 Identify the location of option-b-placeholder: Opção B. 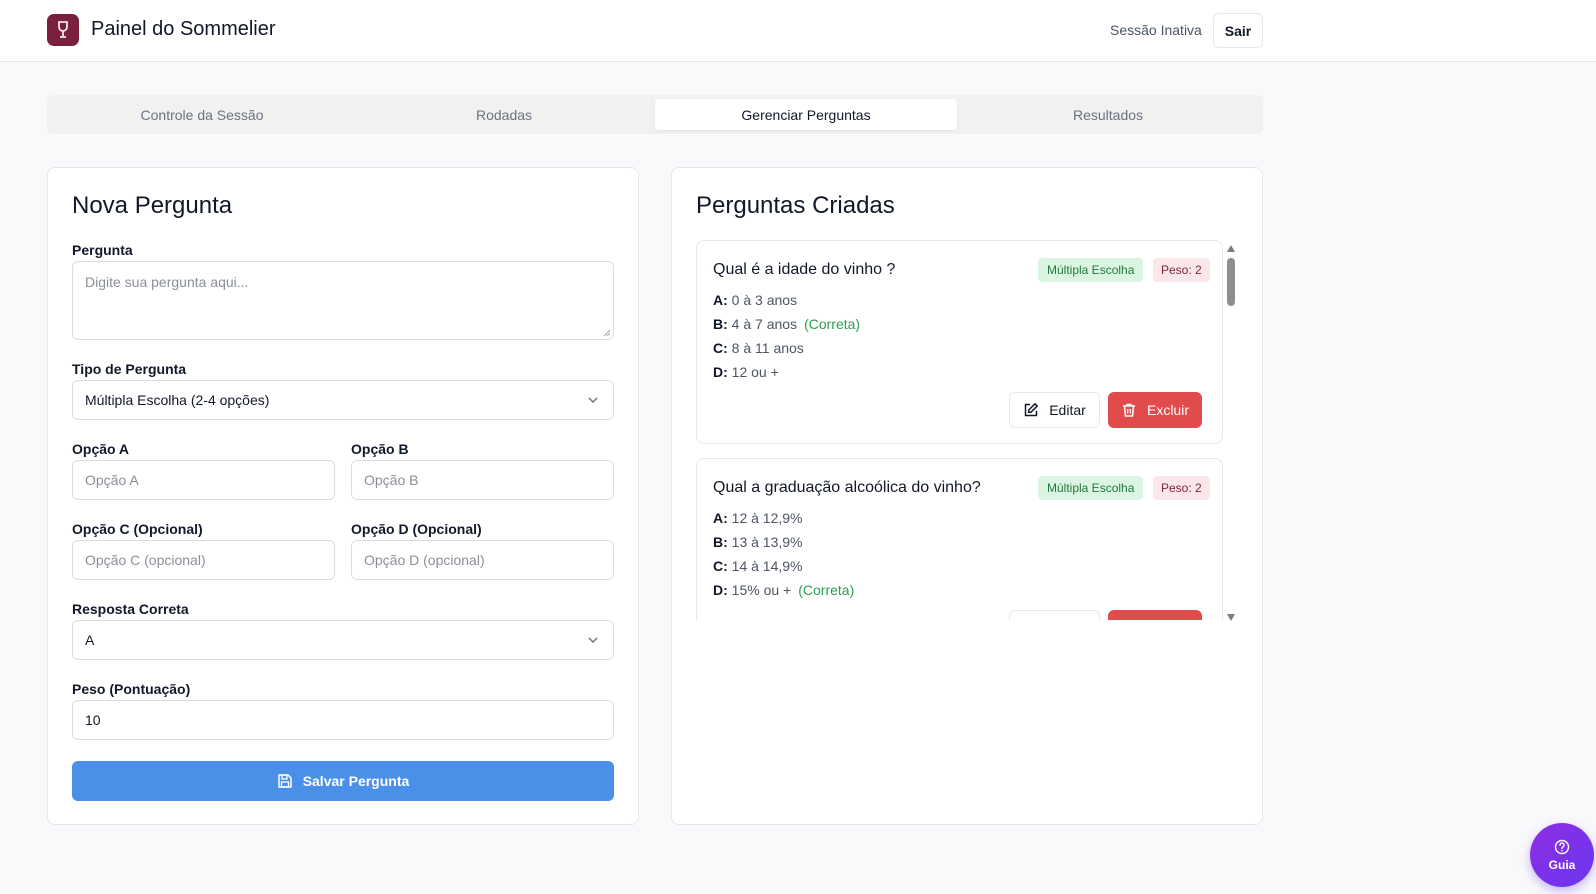
(391, 480).